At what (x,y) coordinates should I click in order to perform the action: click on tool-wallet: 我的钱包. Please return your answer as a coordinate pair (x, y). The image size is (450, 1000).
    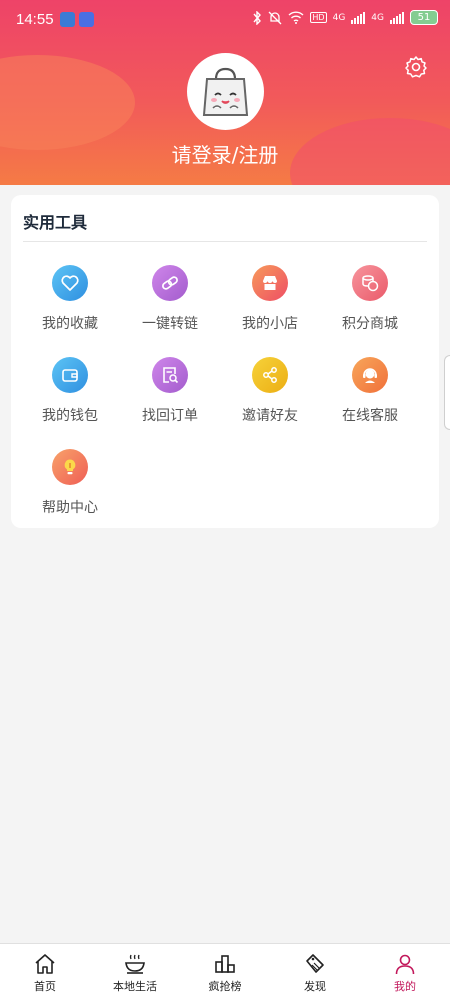
    Looking at the image, I should click on (70, 391).